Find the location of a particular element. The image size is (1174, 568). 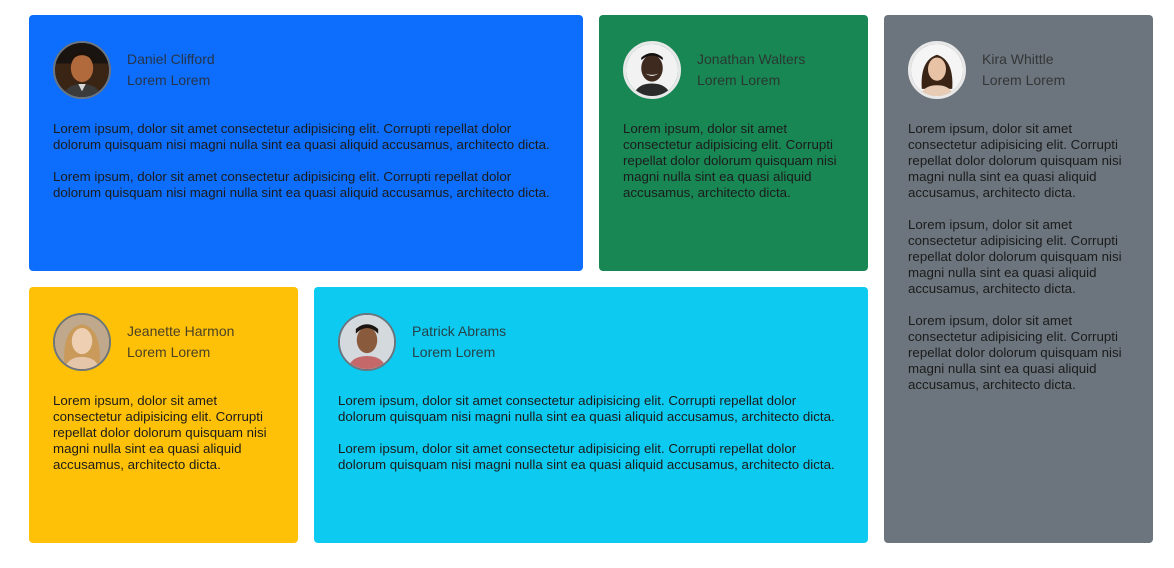

card-header: Jonathan Walters Lorem Lorem is located at coordinates (733, 70).